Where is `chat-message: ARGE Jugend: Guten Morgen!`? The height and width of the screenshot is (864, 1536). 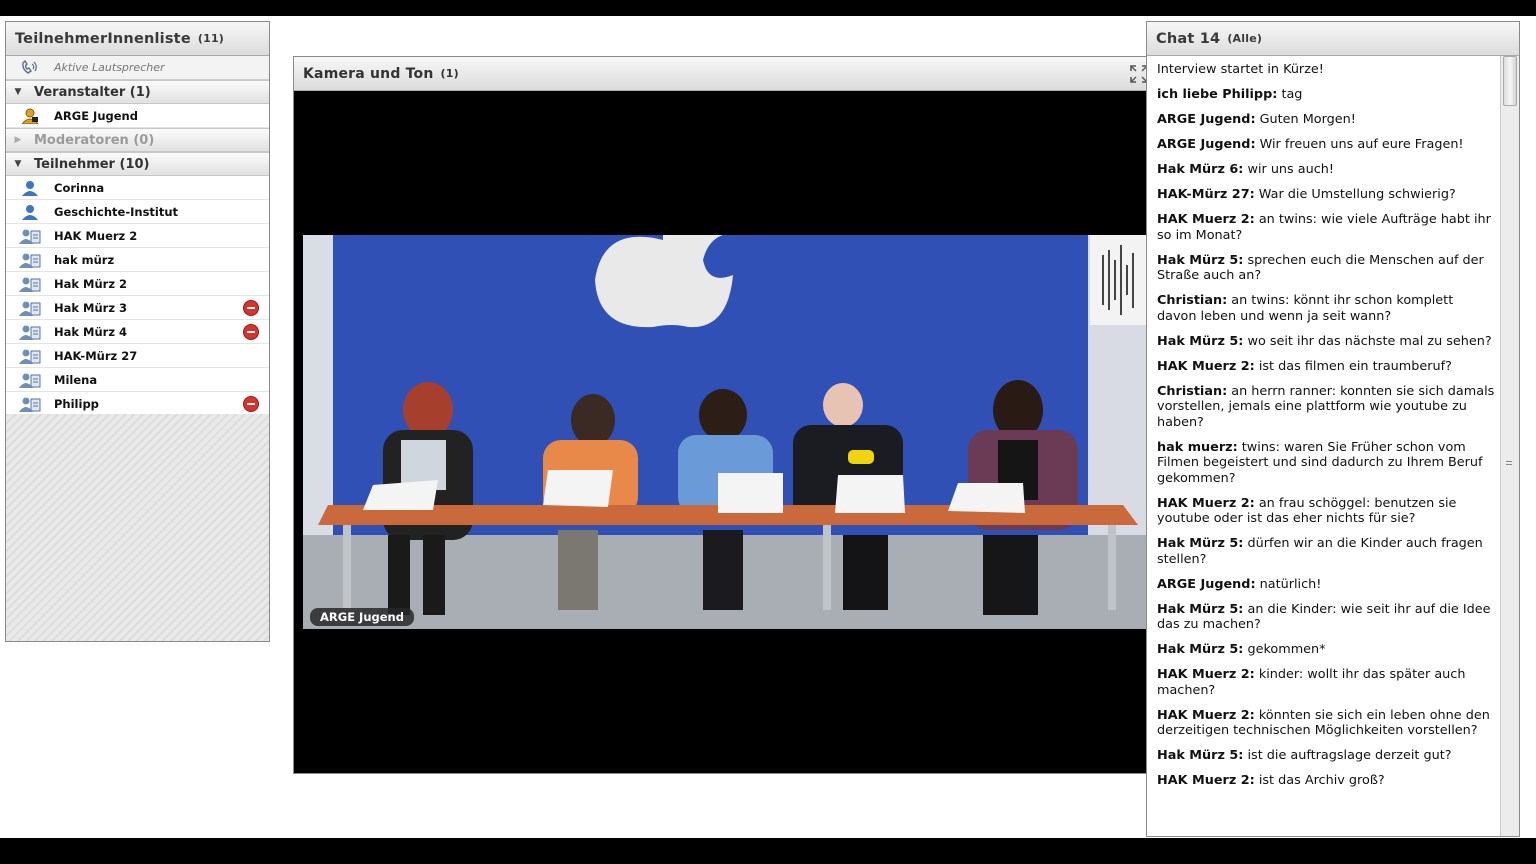 chat-message: ARGE Jugend: Guten Morgen! is located at coordinates (1326, 120).